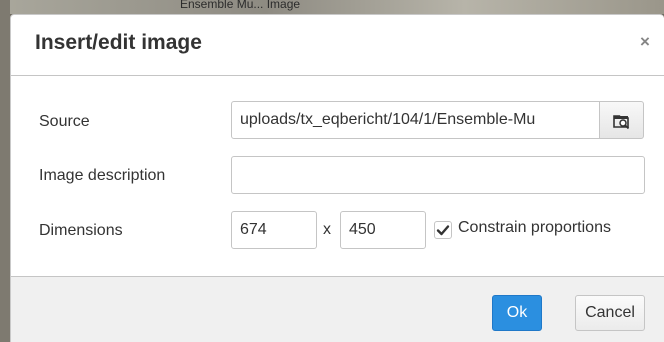 This screenshot has height=342, width=664. I want to click on constrain-proportions-checkbox, so click(443, 230).